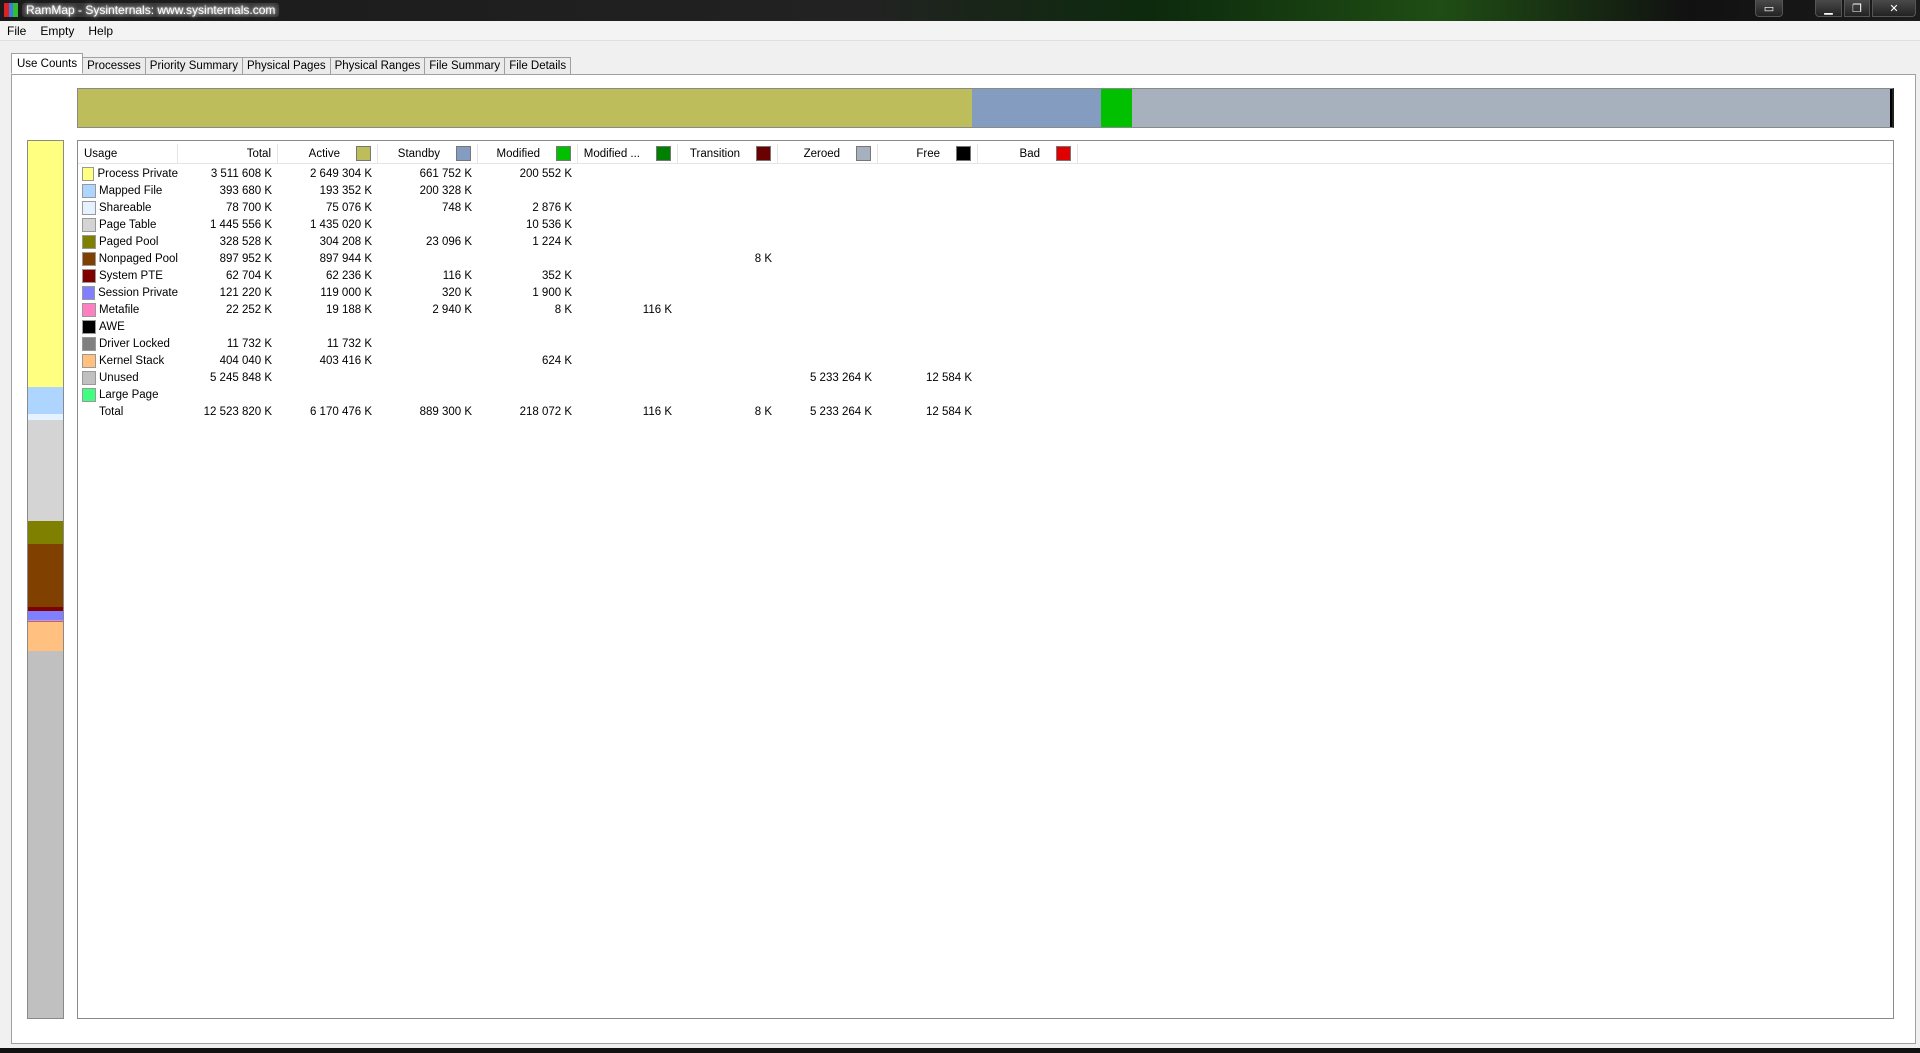 Image resolution: width=1920 pixels, height=1053 pixels. Describe the element at coordinates (445, 190) in the screenshot. I see `cell-standby: 200 328 K` at that location.